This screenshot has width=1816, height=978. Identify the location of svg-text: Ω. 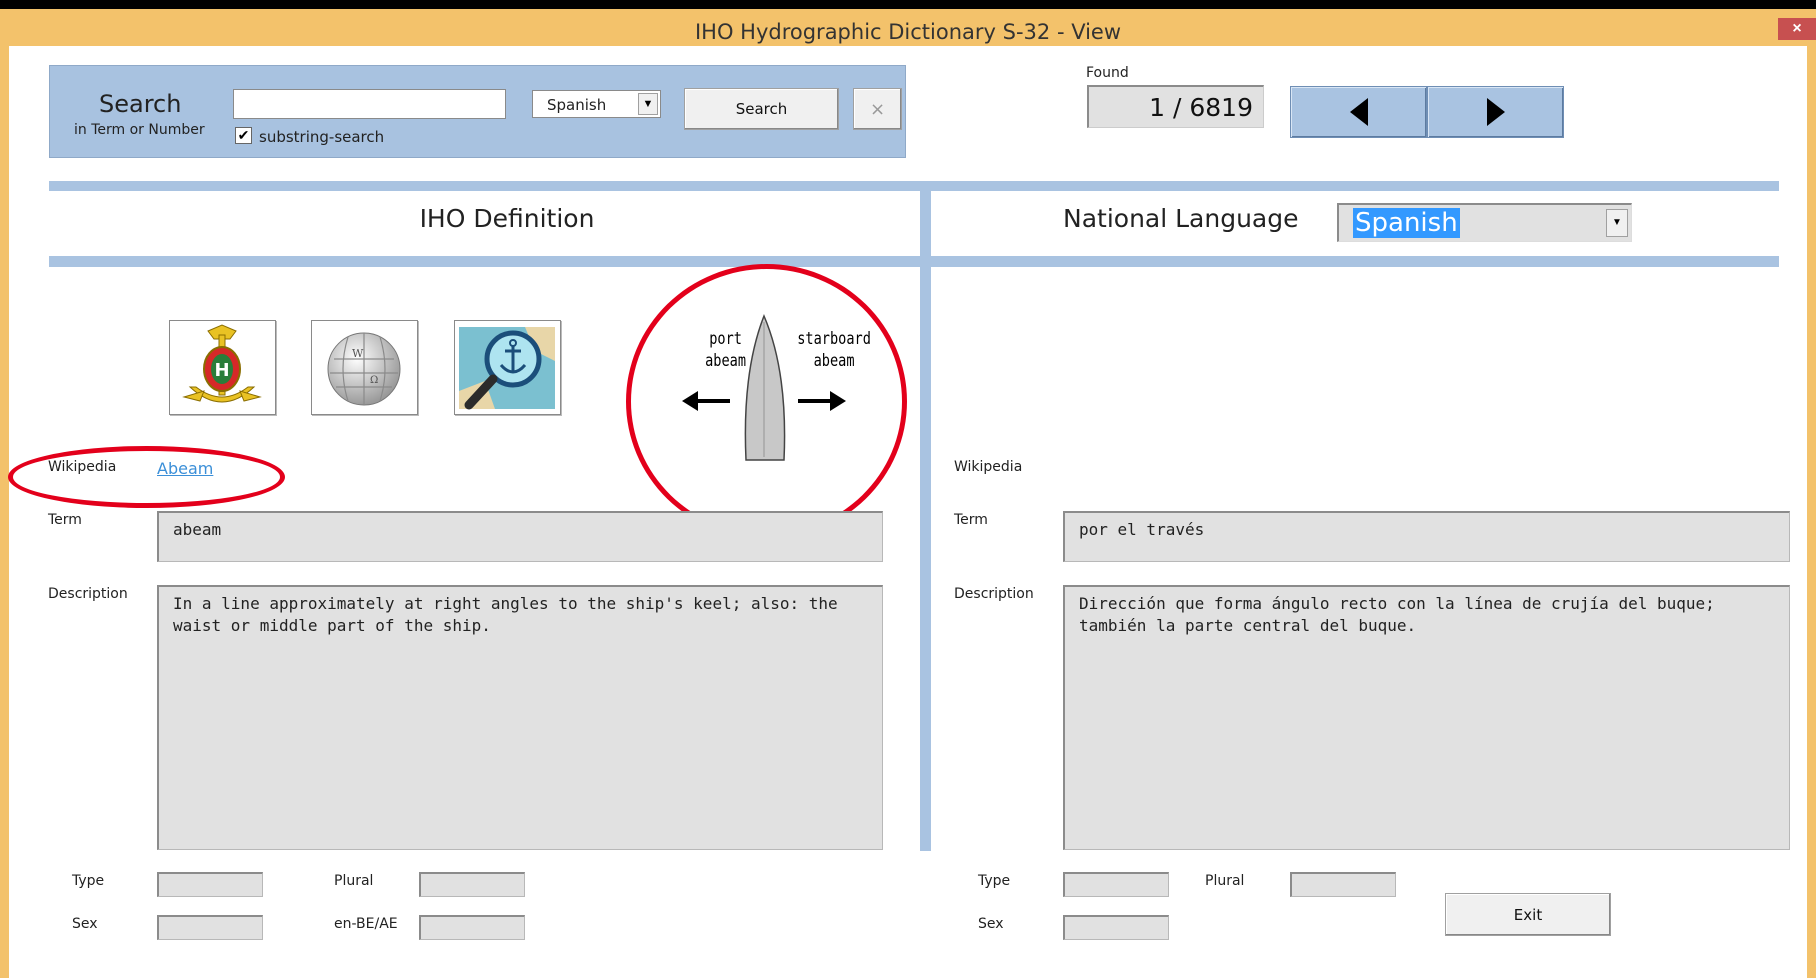
(374, 380).